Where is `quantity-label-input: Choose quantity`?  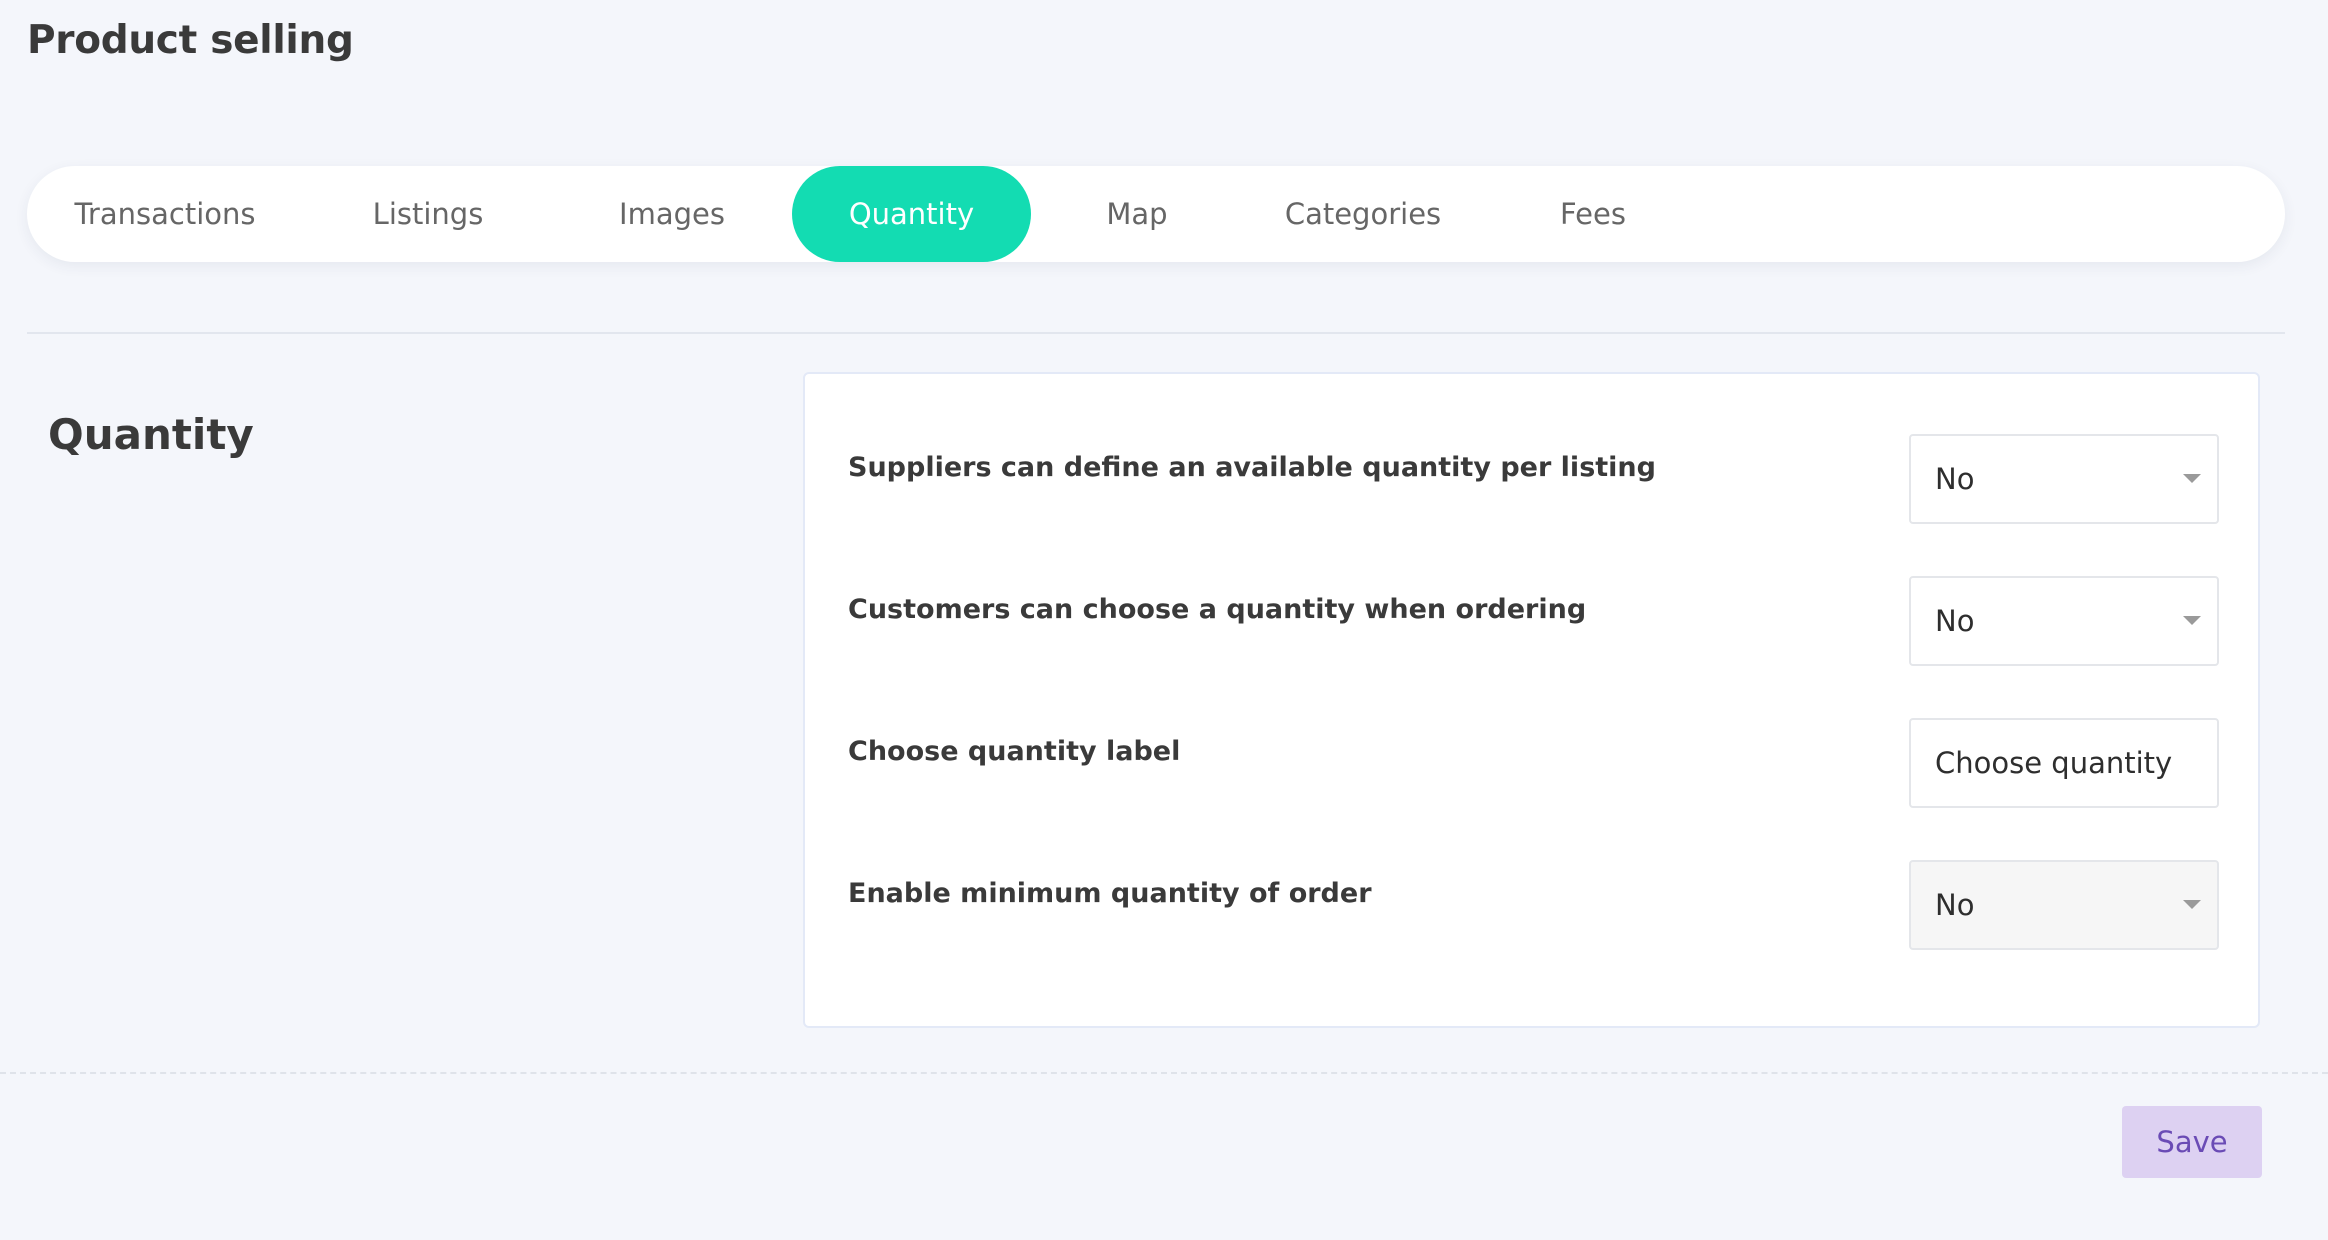
quantity-label-input: Choose quantity is located at coordinates (2064, 763).